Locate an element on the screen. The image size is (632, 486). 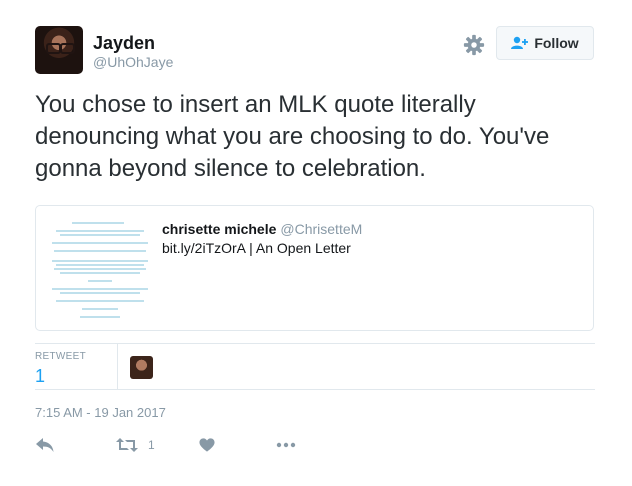
retweet-stat-count: 1 is located at coordinates (40, 376).